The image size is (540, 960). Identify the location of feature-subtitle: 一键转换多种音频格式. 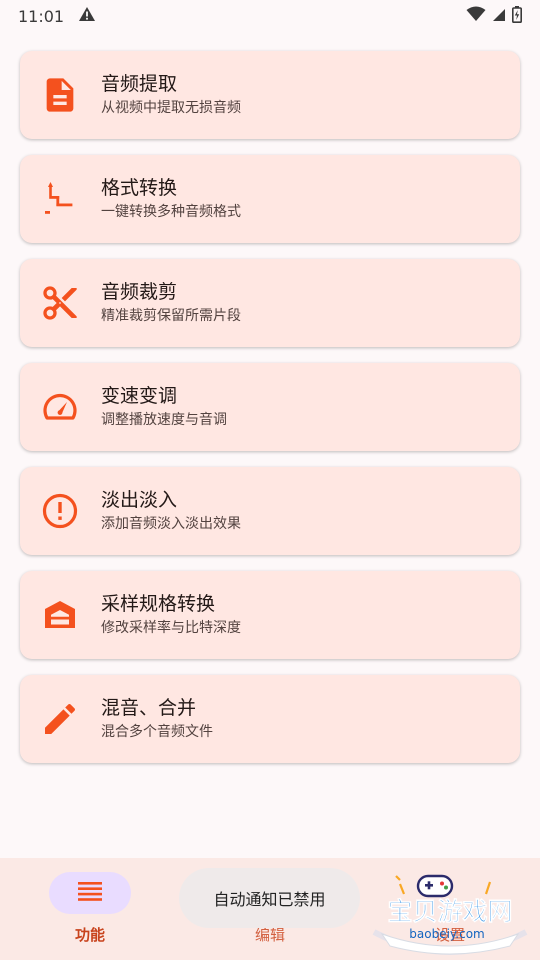
(171, 212).